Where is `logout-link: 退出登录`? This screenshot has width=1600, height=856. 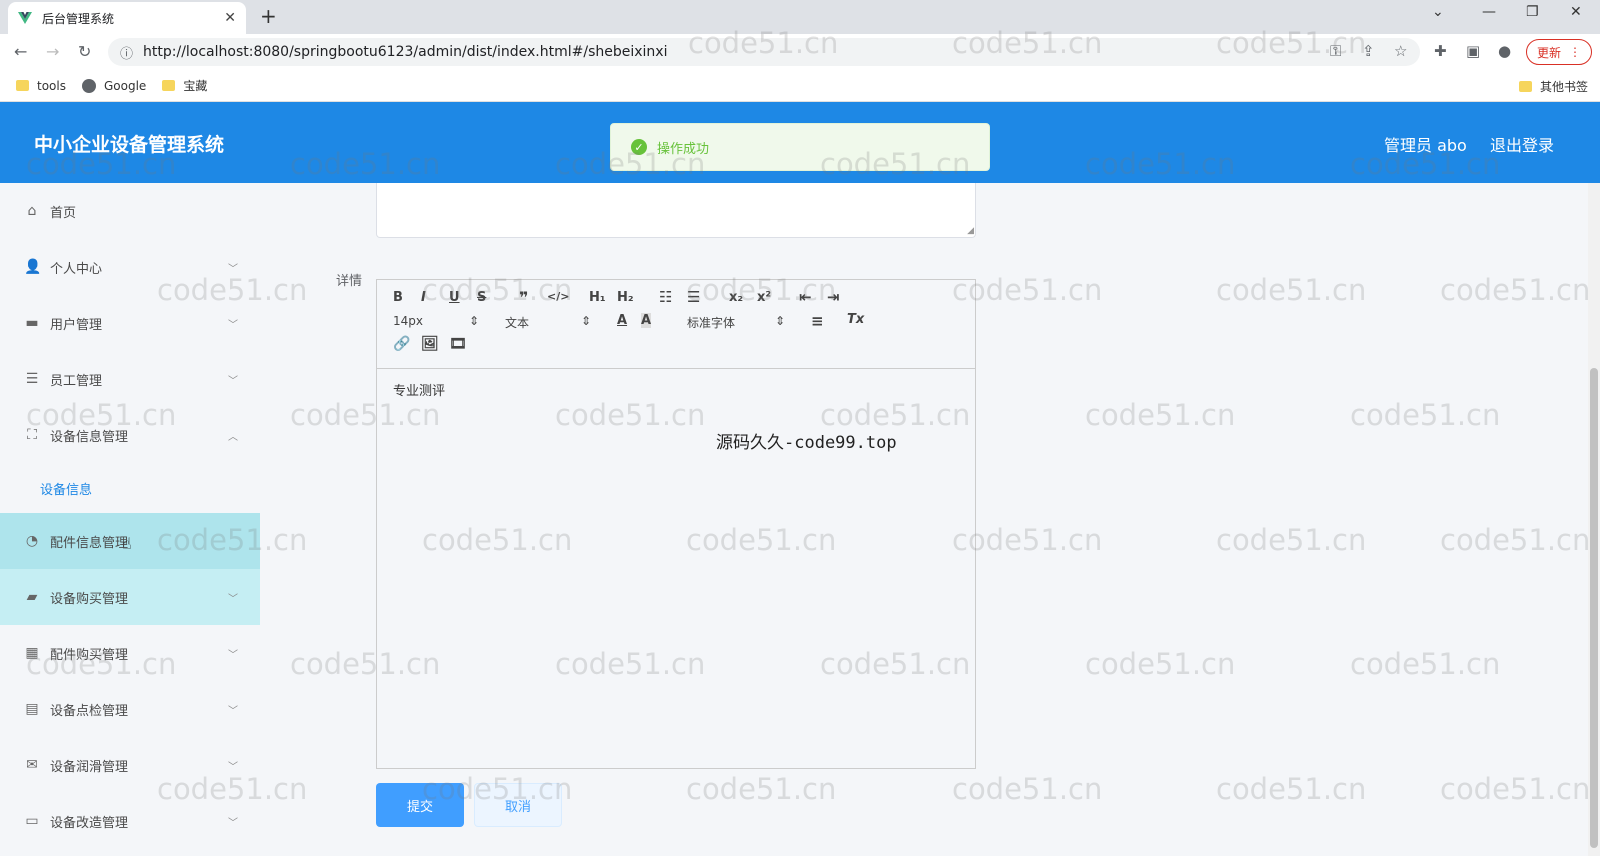 logout-link: 退出登录 is located at coordinates (1522, 144).